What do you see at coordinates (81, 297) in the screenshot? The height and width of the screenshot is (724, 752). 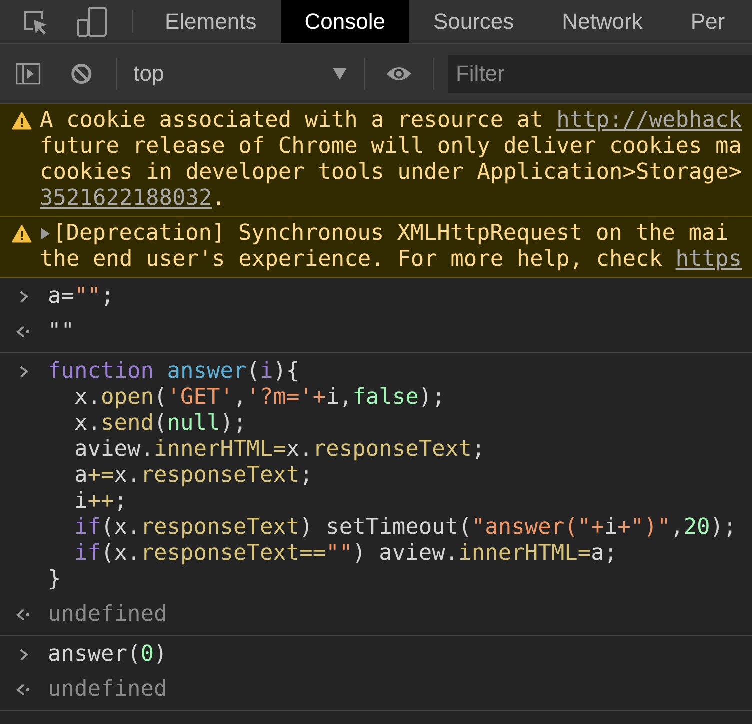 I see `code-text: a="";` at bounding box center [81, 297].